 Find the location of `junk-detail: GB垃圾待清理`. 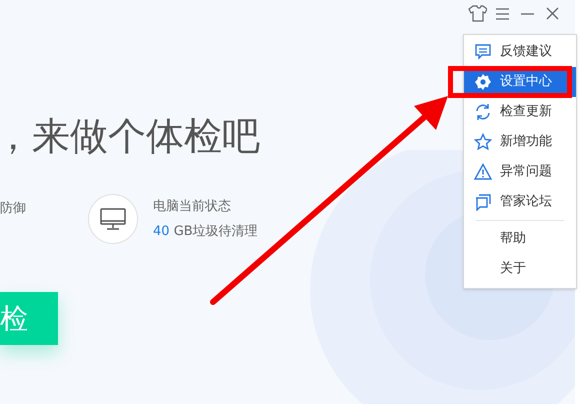

junk-detail: GB垃圾待清理 is located at coordinates (216, 231).